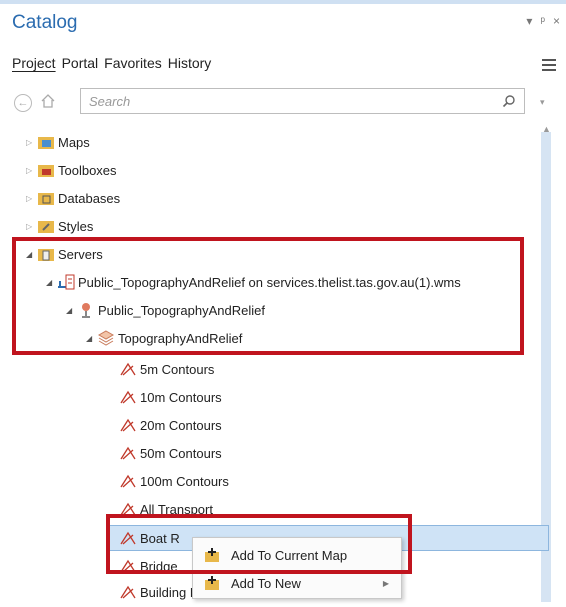 The image size is (566, 607). I want to click on search-input: Search, so click(109, 101).